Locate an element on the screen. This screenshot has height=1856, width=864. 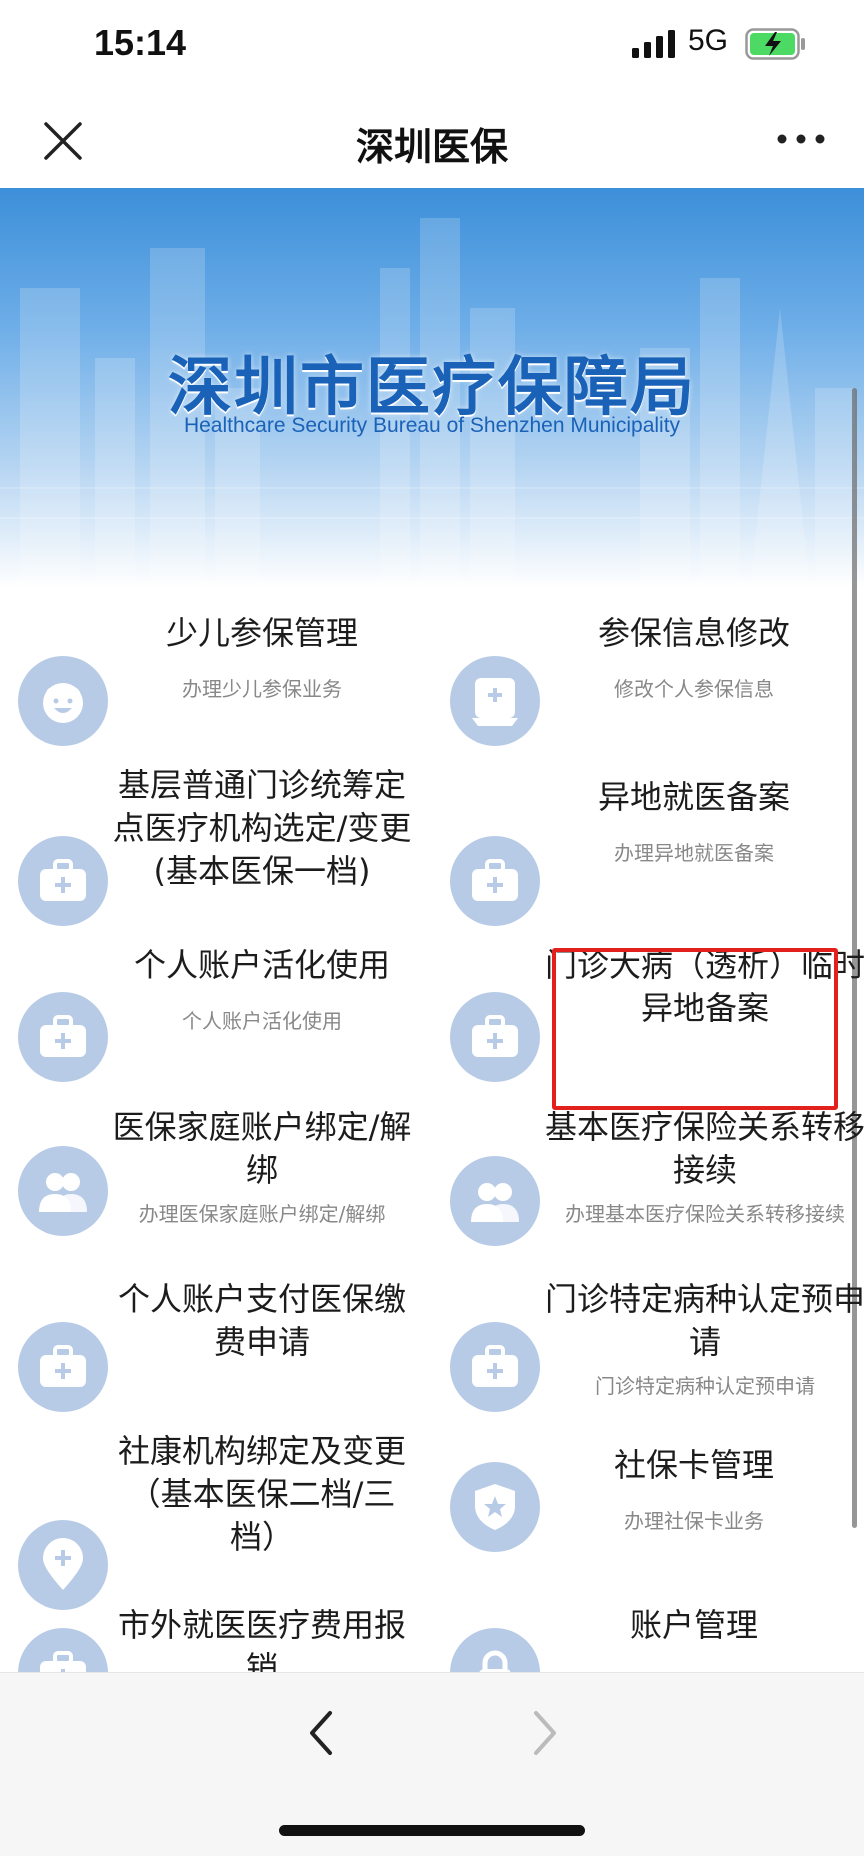
tile-desc: 办理基本医疗保险关系转移接续 is located at coordinates (705, 1214).